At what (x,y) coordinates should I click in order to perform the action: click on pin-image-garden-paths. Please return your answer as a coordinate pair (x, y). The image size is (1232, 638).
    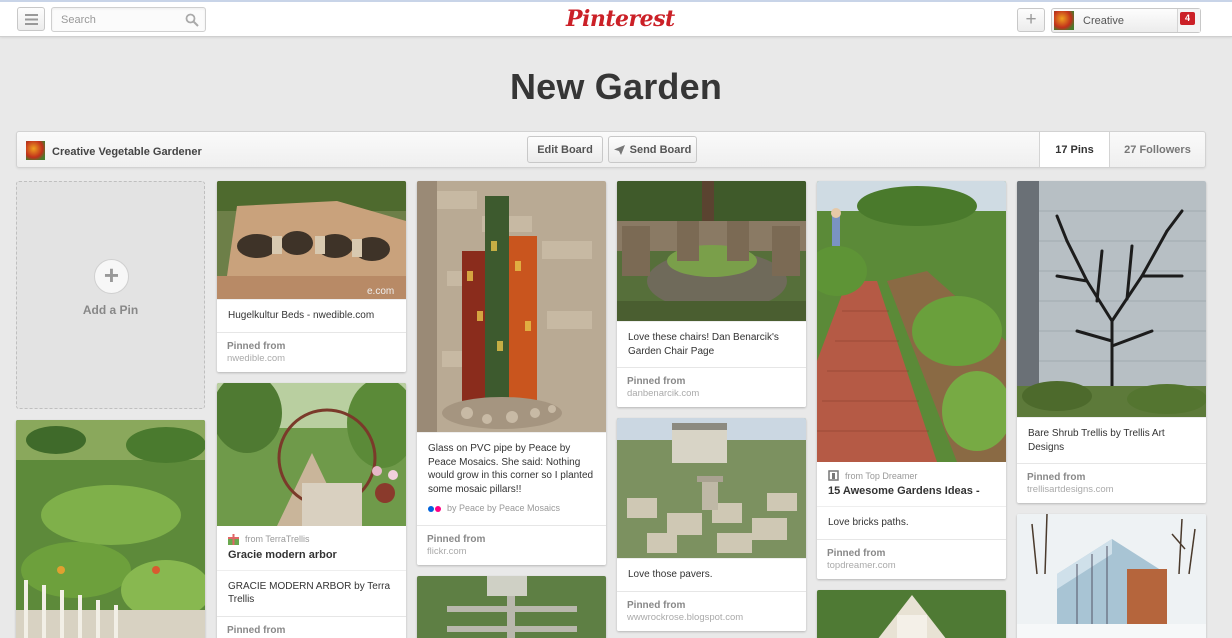
    Looking at the image, I should click on (511, 606).